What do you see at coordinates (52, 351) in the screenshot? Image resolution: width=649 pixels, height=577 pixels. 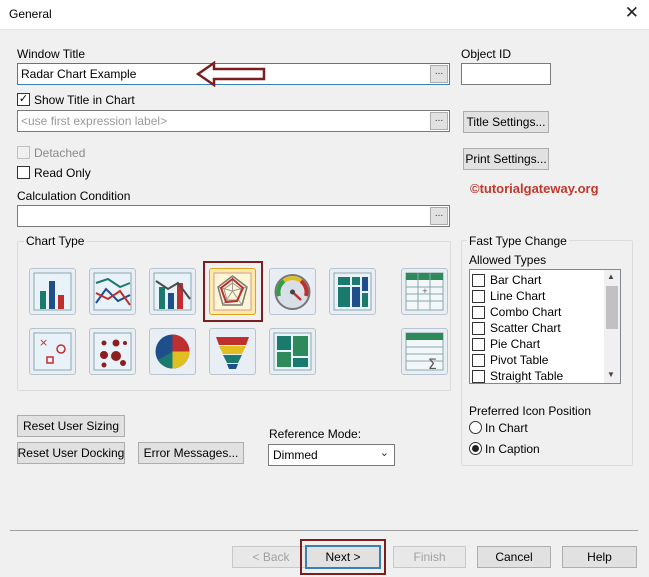 I see `scatter-chart-icon: ×` at bounding box center [52, 351].